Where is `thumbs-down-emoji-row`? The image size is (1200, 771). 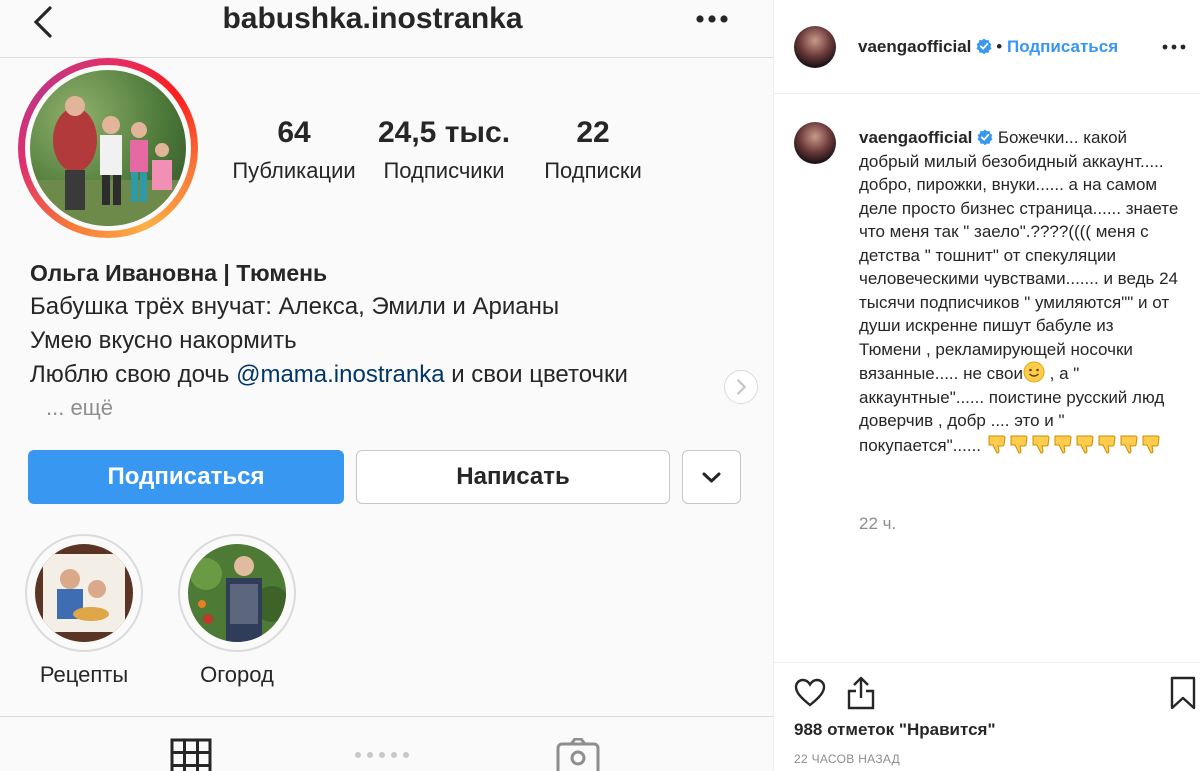 thumbs-down-emoji-row is located at coordinates (1074, 445).